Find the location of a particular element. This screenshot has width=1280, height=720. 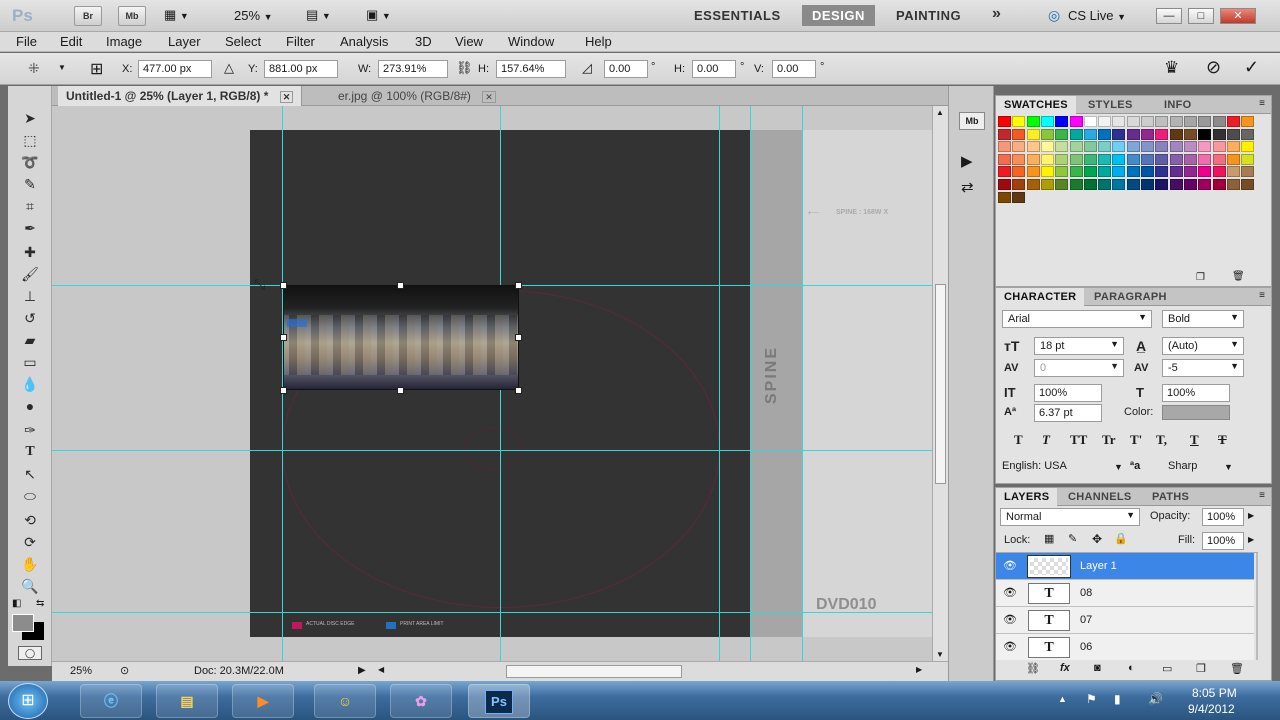

media-player-taskbar-icon: ▶ is located at coordinates (263, 701).